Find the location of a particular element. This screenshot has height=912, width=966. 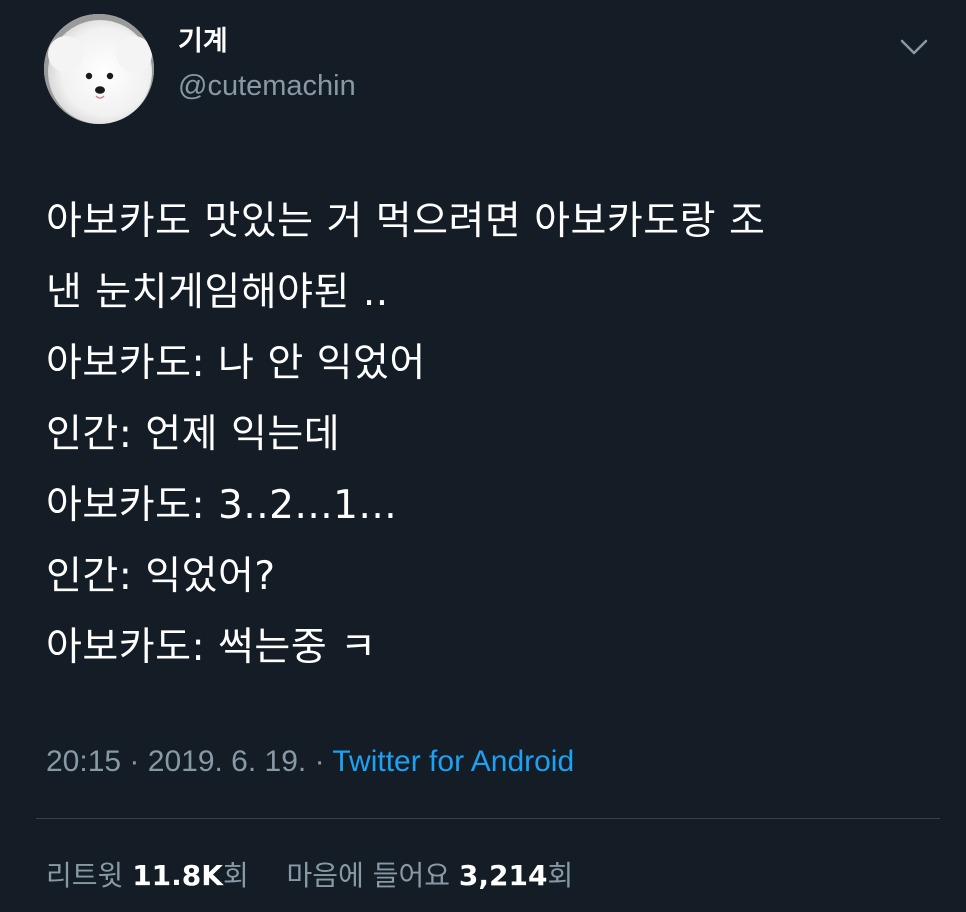

tweet-text-line: 인간: 익었어? is located at coordinates (161, 576).